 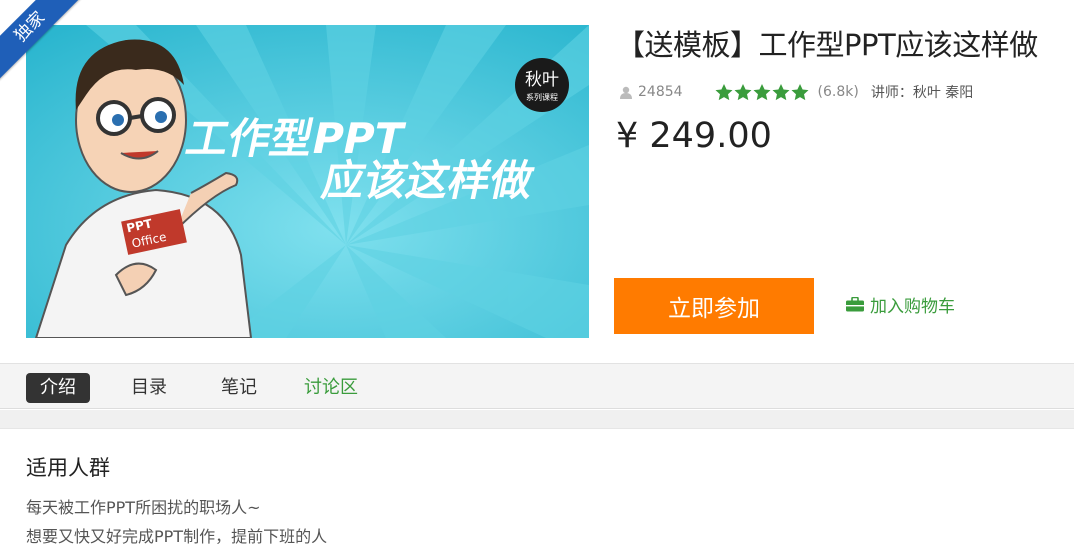 I want to click on tab-notes: 笔记, so click(x=239, y=388).